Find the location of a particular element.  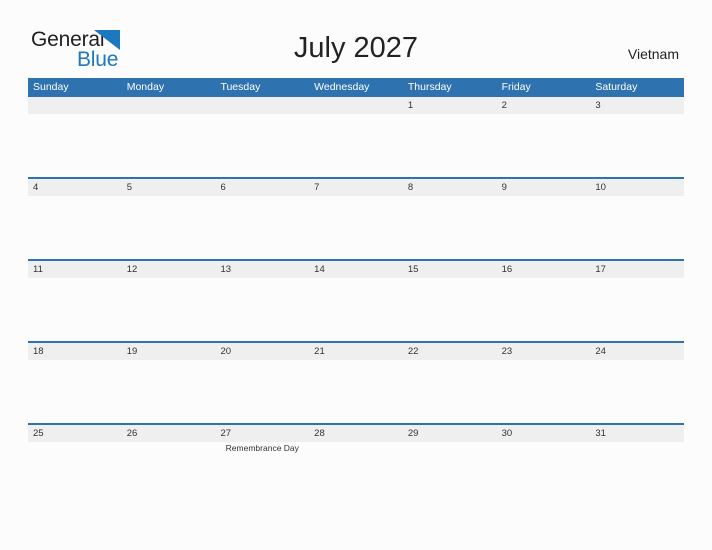

week-daynumber-strip: 1 2 3 is located at coordinates (356, 105).